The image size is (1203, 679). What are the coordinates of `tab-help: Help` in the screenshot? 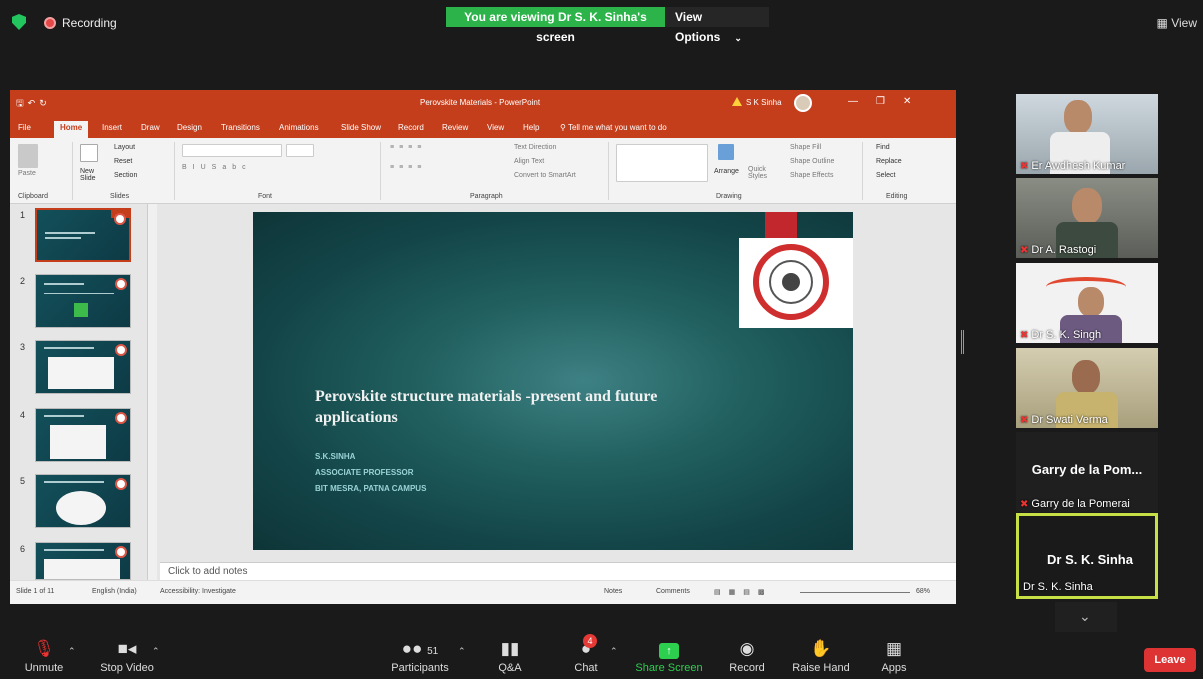 It's located at (531, 127).